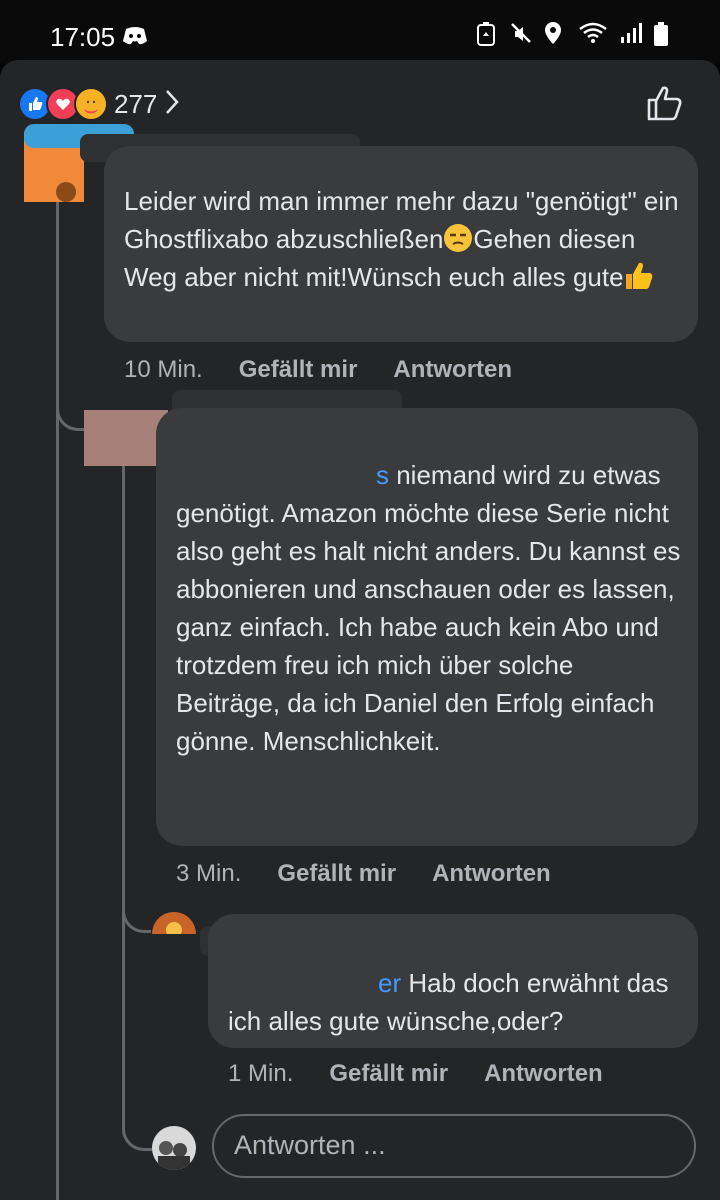 The height and width of the screenshot is (1200, 720). What do you see at coordinates (593, 33) in the screenshot?
I see `wifi-icon` at bounding box center [593, 33].